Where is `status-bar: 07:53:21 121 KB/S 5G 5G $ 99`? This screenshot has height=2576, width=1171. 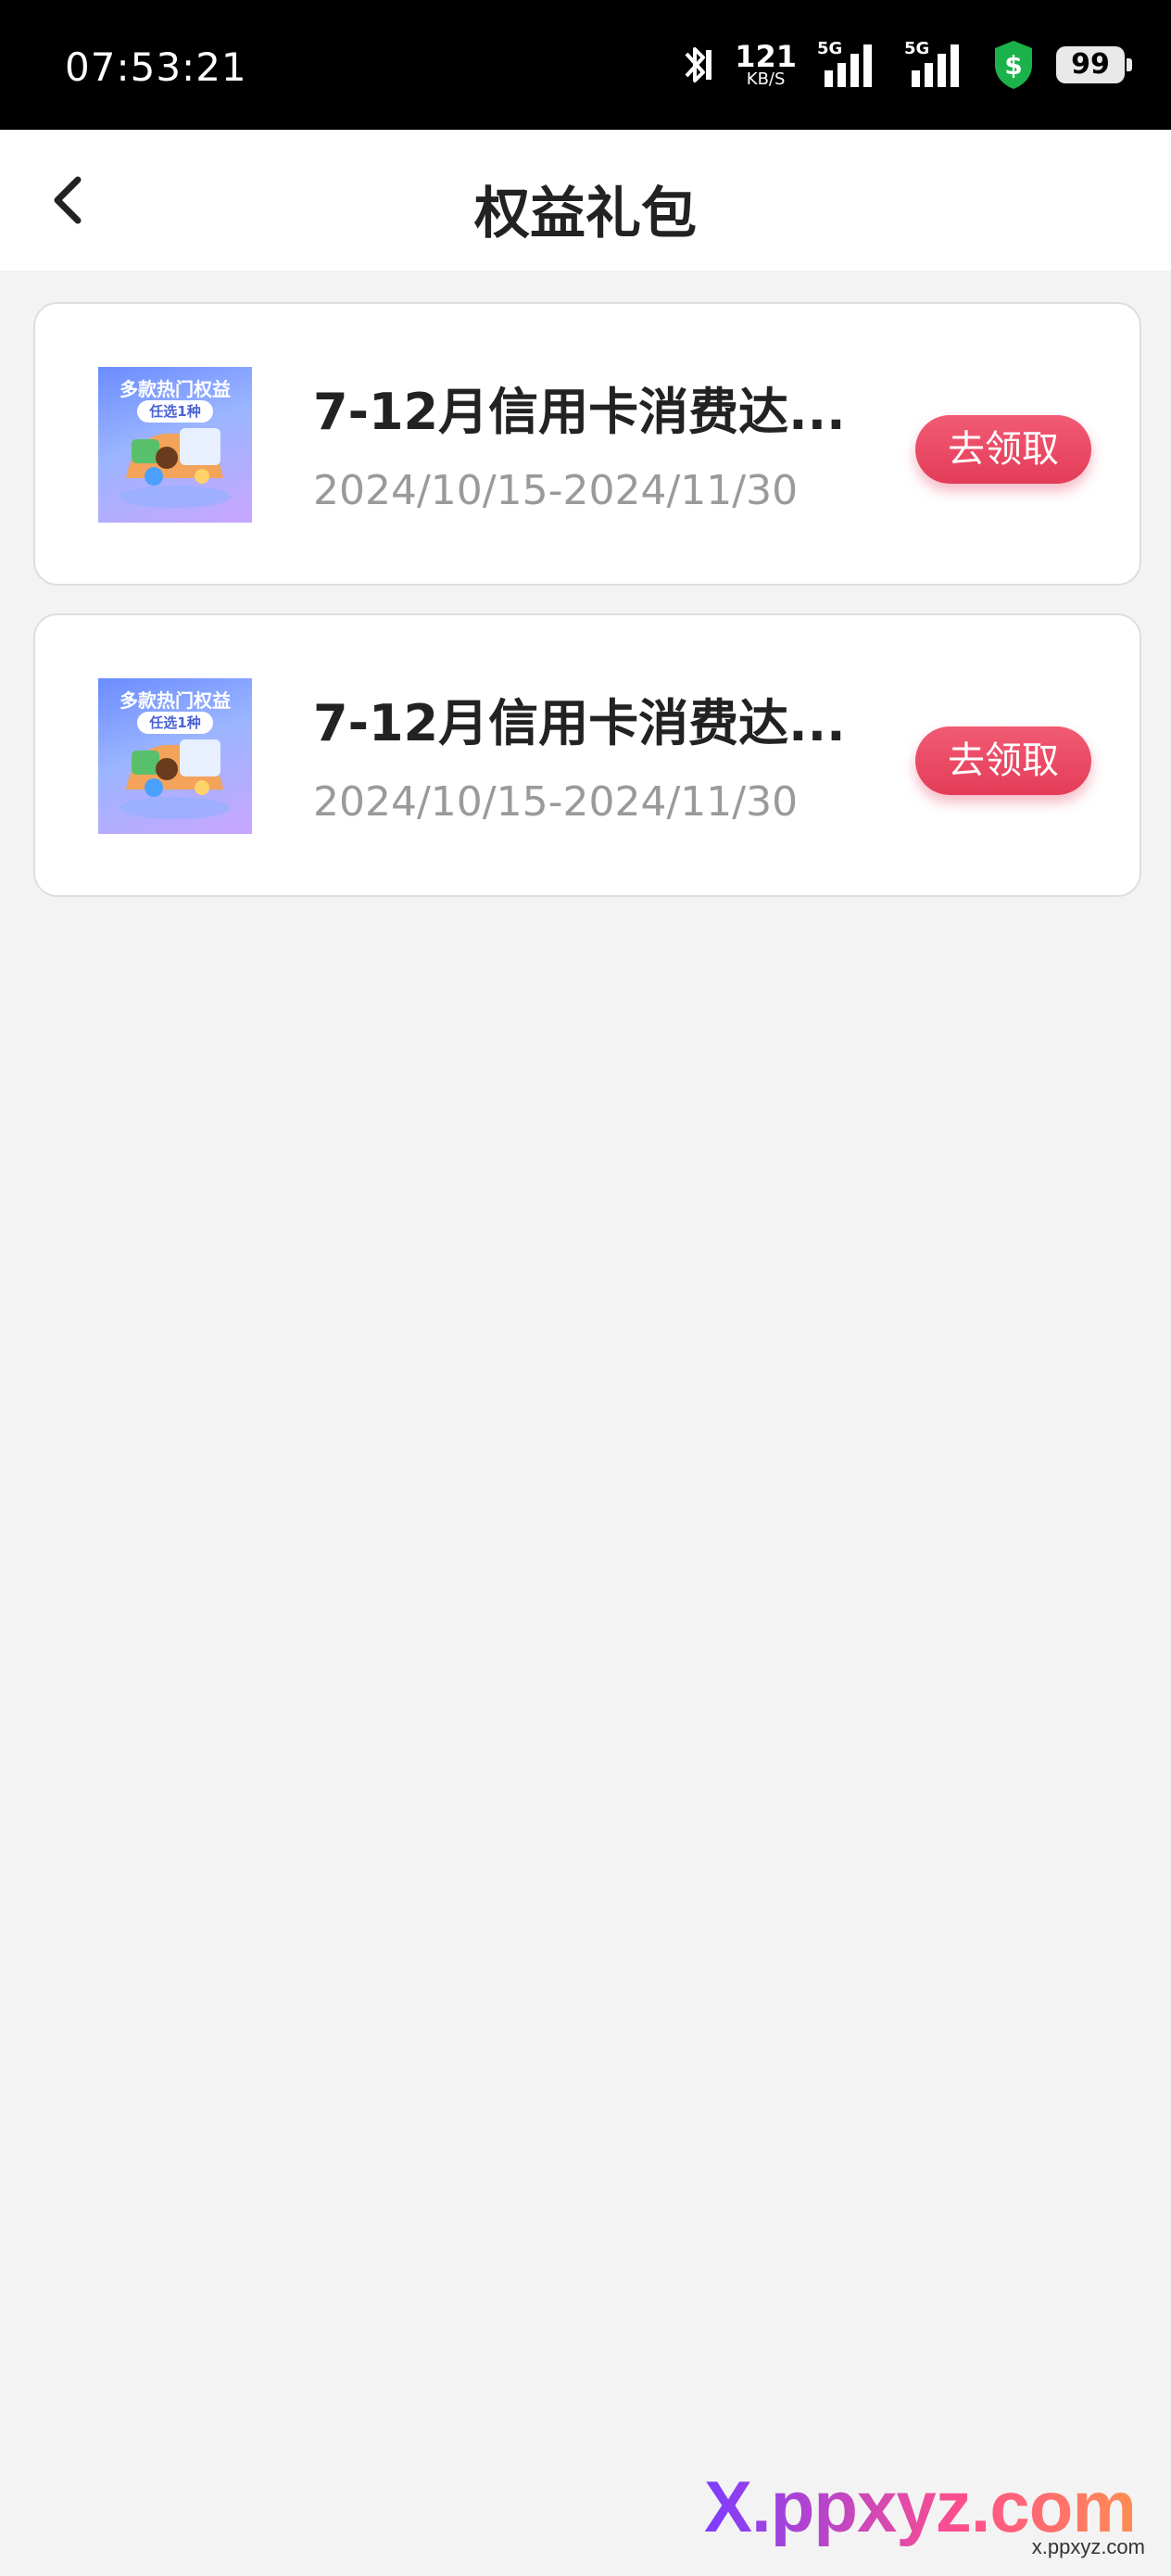 status-bar: 07:53:21 121 KB/S 5G 5G $ 99 is located at coordinates (585, 65).